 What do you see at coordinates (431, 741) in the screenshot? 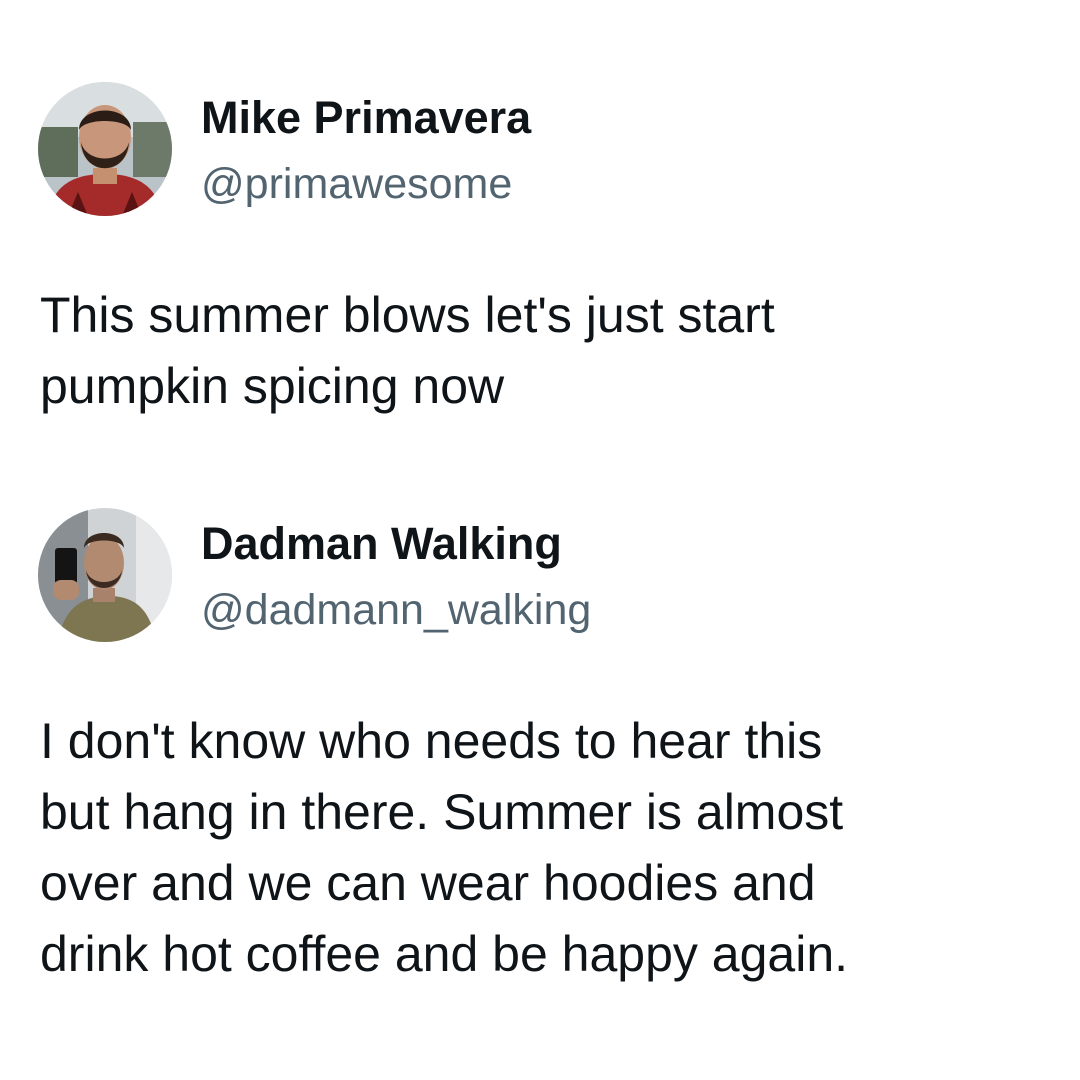
I see `tweet-text-line: I don't know who needs to hear this` at bounding box center [431, 741].